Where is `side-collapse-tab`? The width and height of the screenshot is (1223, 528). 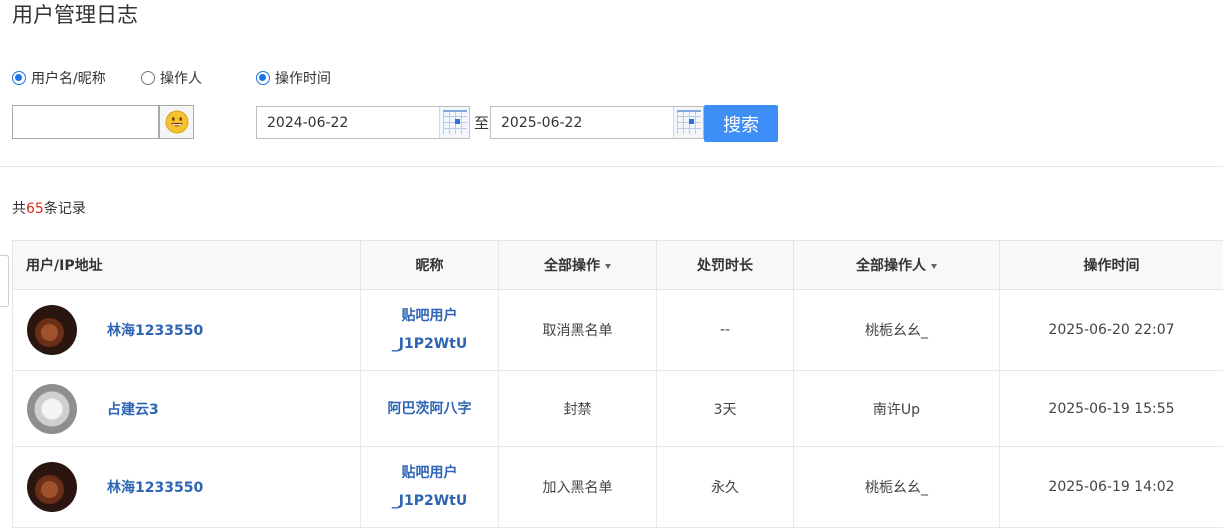 side-collapse-tab is located at coordinates (4, 281).